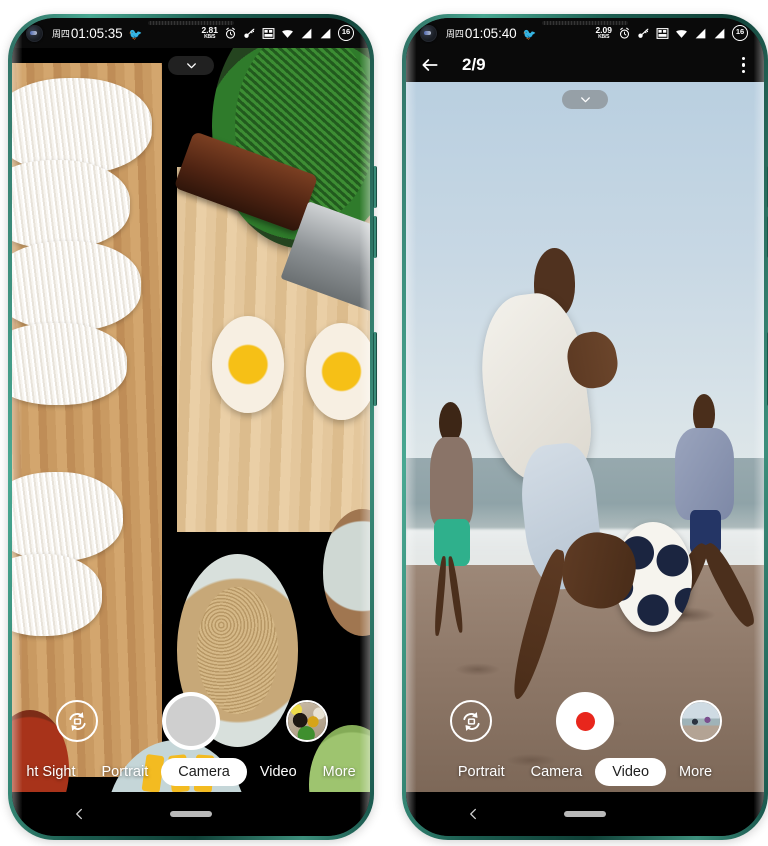 Image resolution: width=768 pixels, height=846 pixels. I want to click on status-time: 01:05:35, so click(96, 33).